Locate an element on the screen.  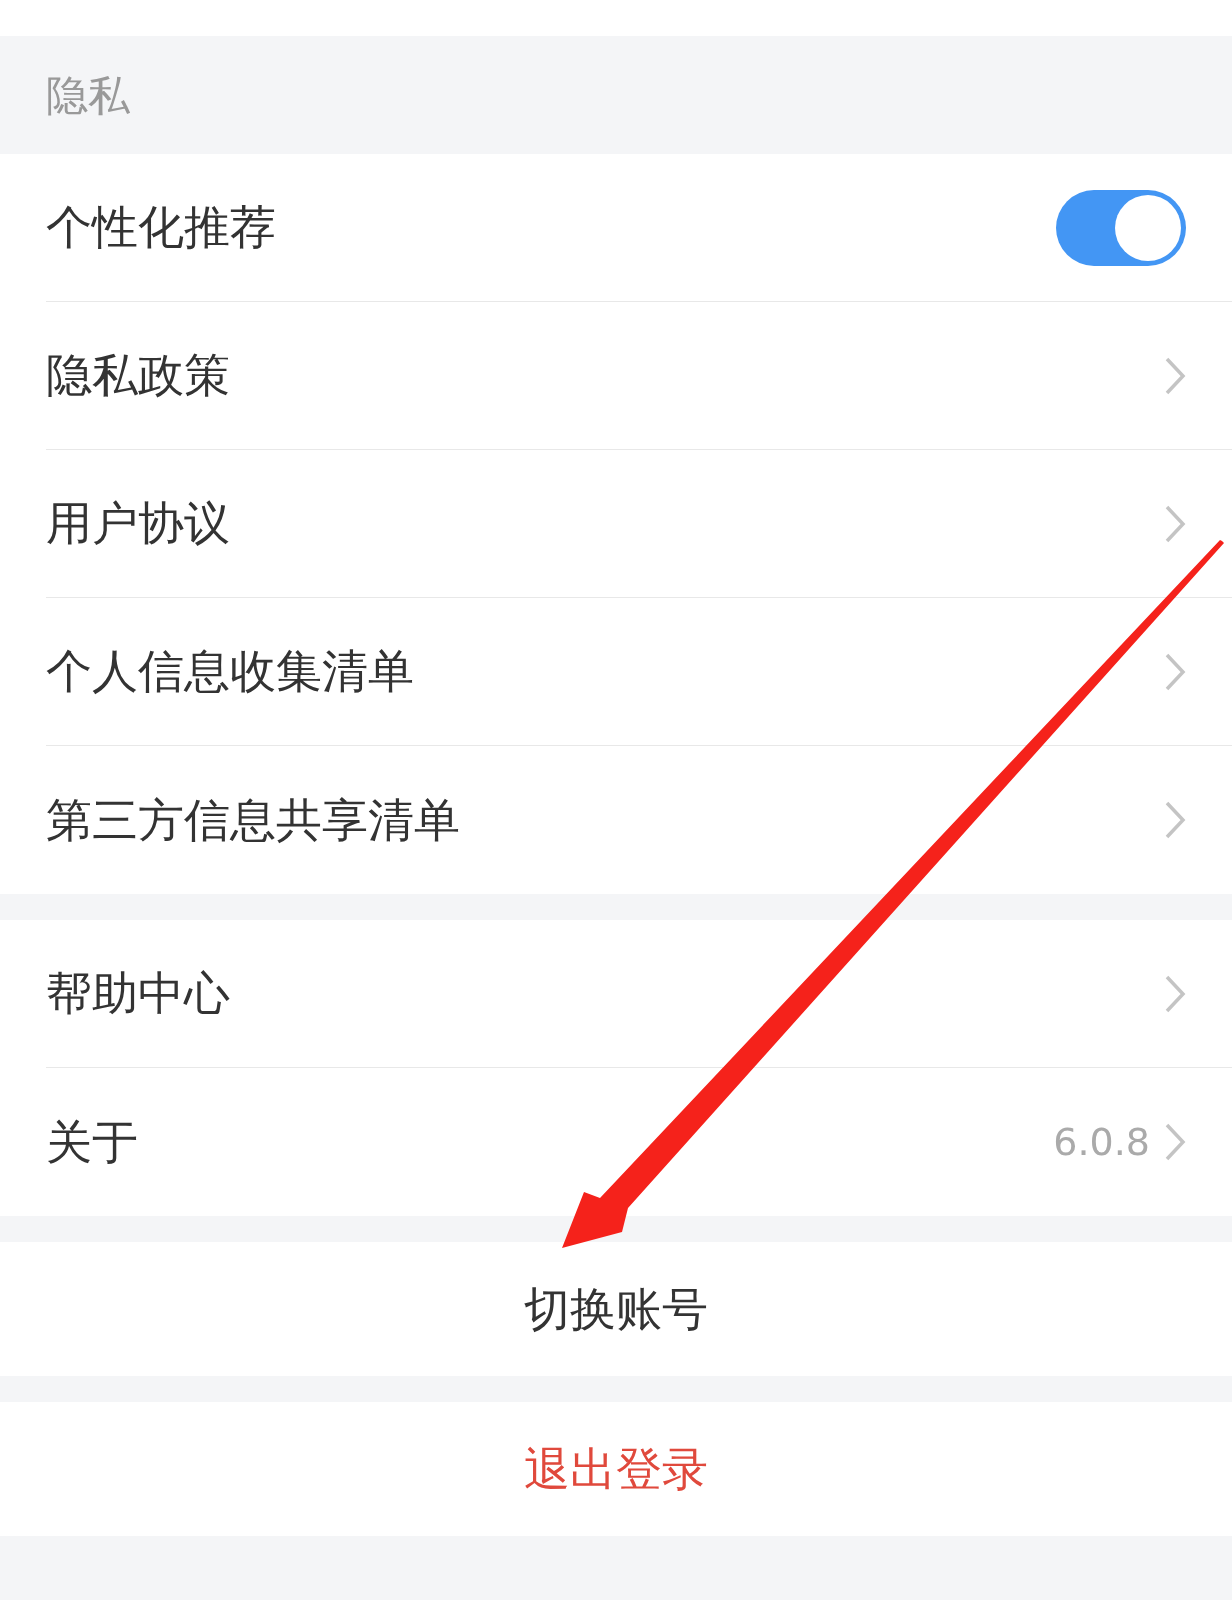
section-header: 隐私 is located at coordinates (88, 95).